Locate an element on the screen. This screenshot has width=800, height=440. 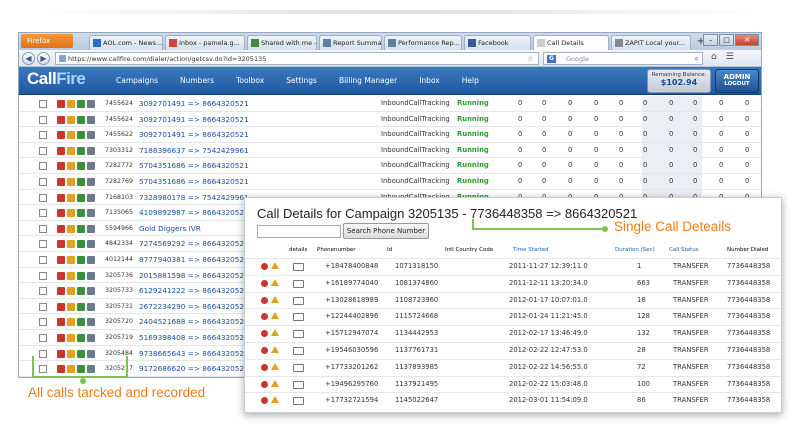
phone-search-input is located at coordinates (299, 231).